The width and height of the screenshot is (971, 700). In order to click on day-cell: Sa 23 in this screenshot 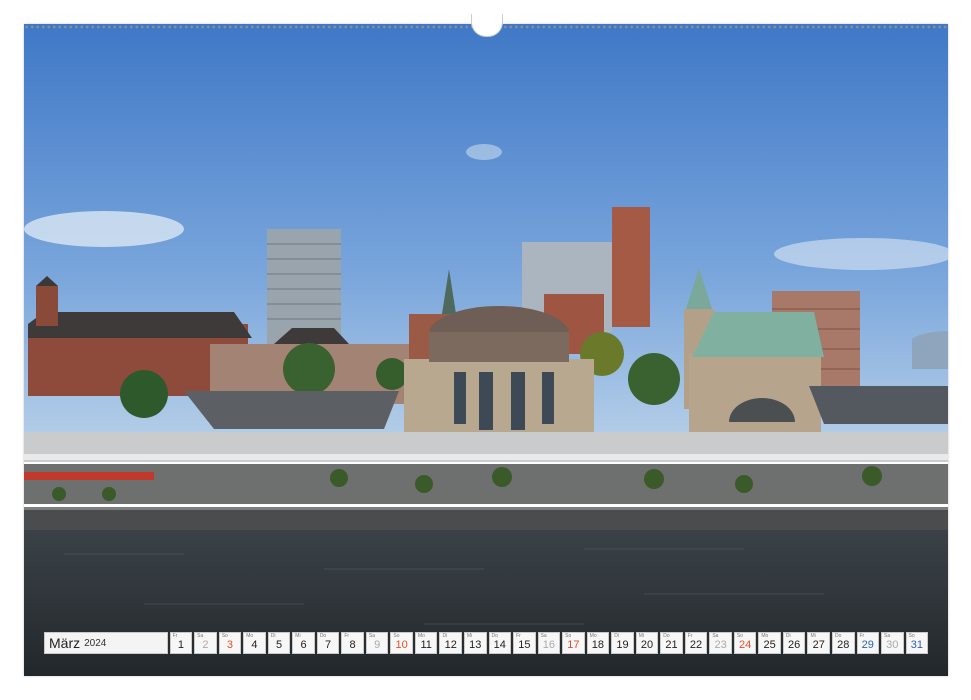, I will do `click(720, 643)`.